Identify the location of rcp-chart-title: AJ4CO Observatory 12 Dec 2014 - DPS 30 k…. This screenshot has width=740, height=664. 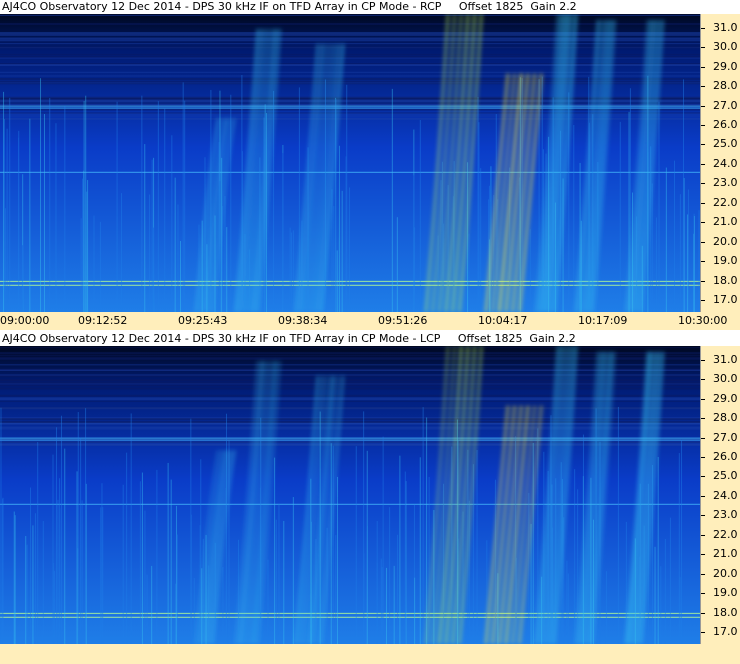
(370, 7).